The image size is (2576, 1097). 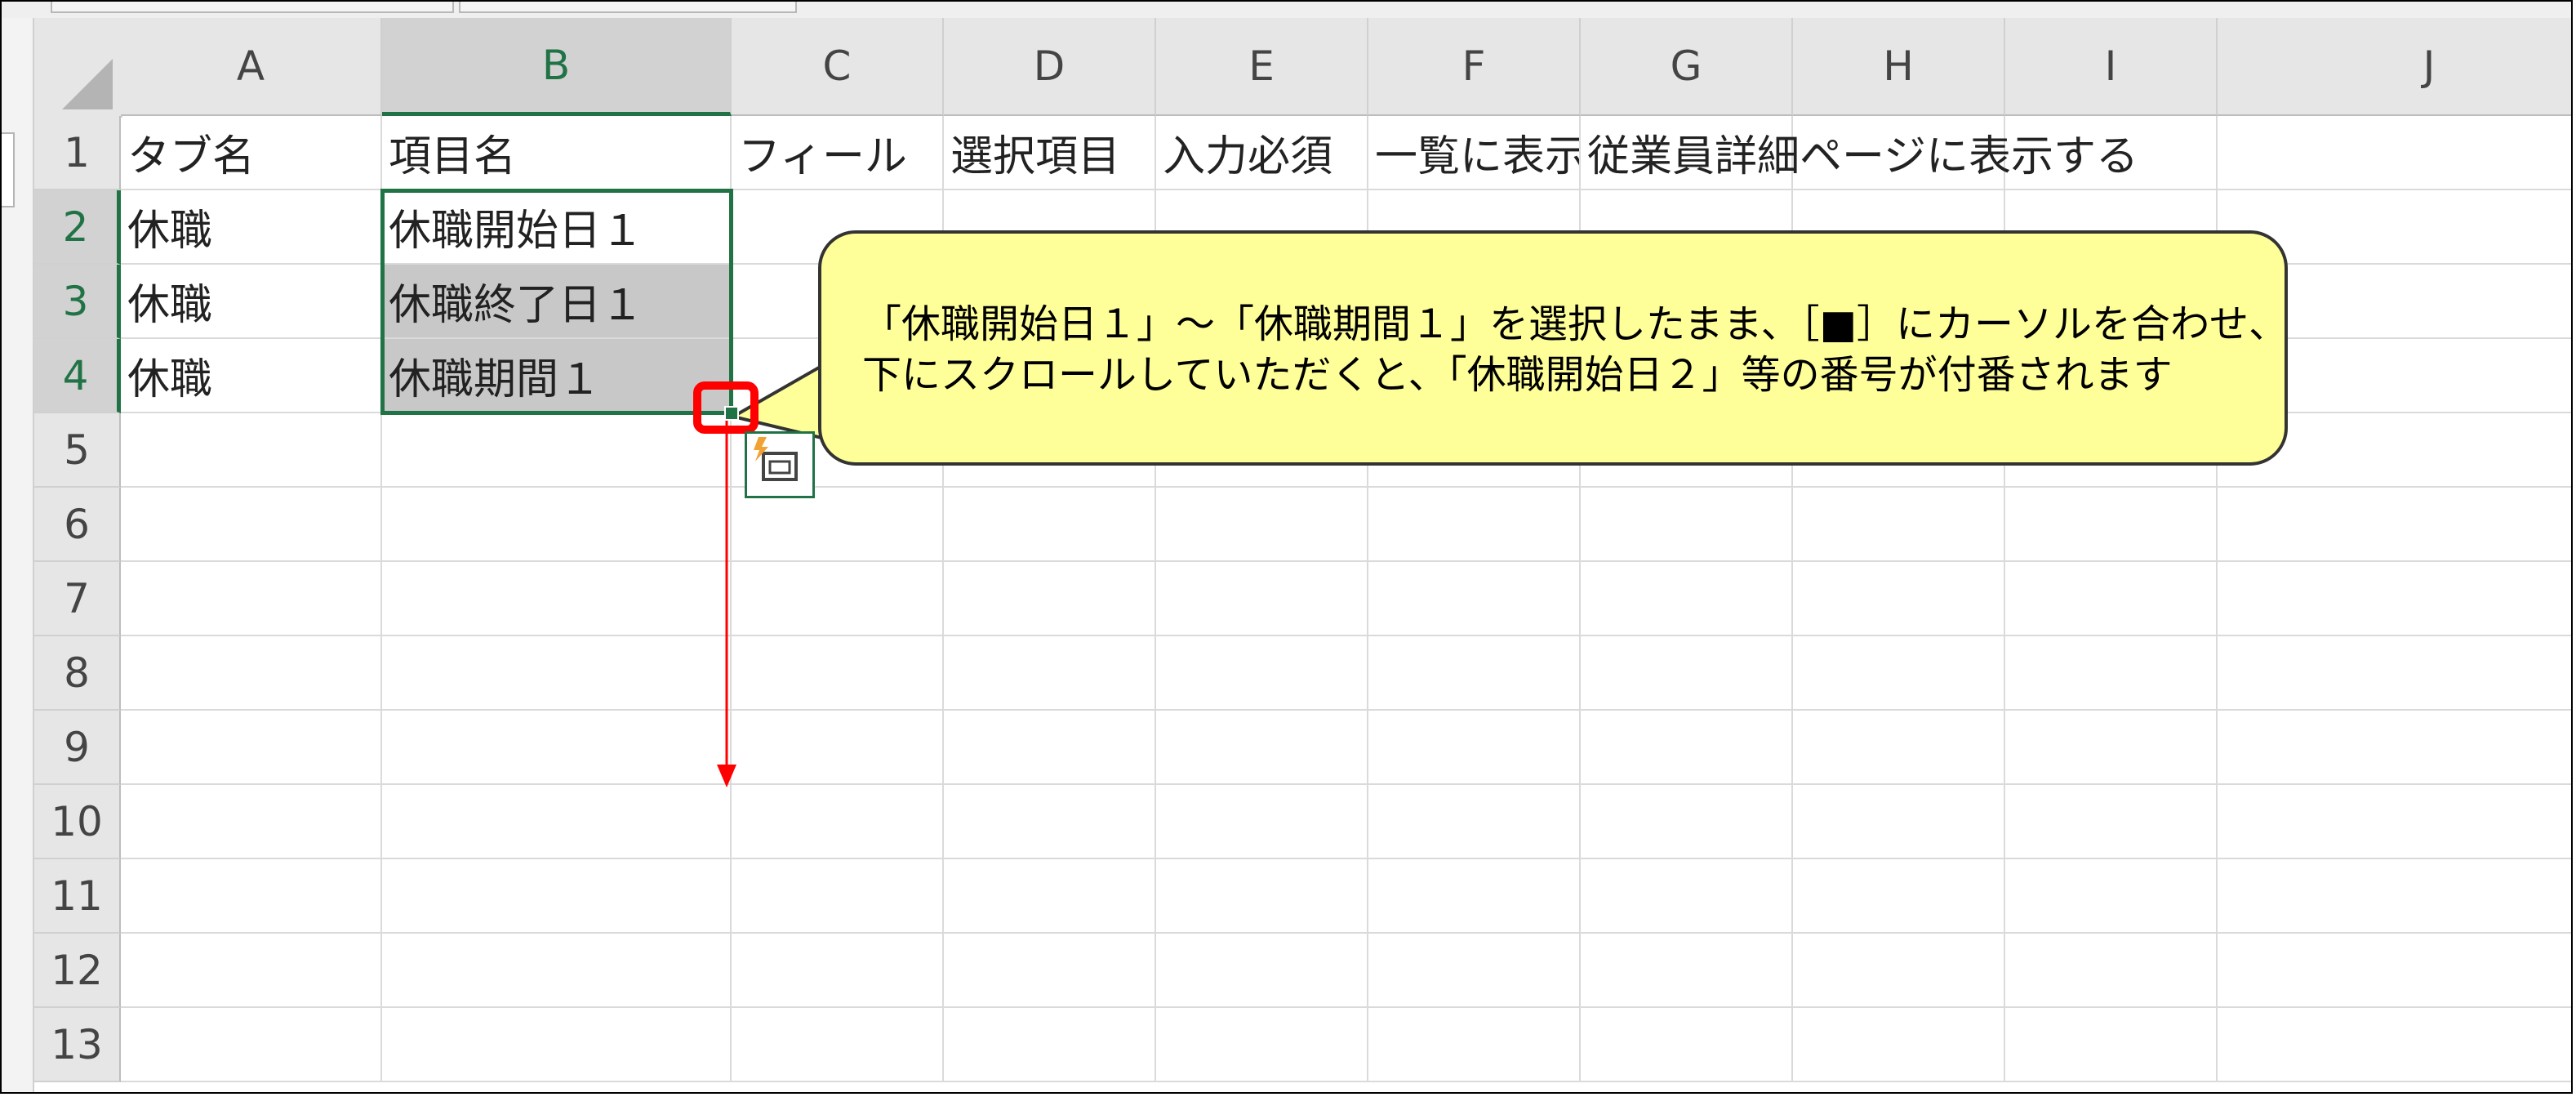 What do you see at coordinates (1518, 375) in the screenshot?
I see `callout-line-2: 下にスクロールしていただくと、「休職開始日２」等の番号が付番されます` at bounding box center [1518, 375].